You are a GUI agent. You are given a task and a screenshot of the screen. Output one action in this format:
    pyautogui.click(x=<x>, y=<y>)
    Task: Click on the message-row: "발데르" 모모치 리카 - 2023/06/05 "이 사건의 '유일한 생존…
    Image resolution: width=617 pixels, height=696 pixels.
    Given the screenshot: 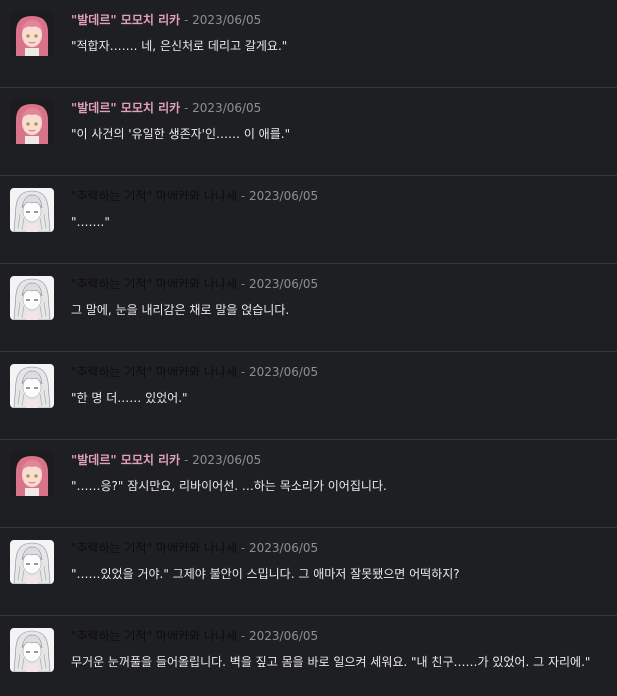 What is the action you would take?
    pyautogui.click(x=308, y=132)
    